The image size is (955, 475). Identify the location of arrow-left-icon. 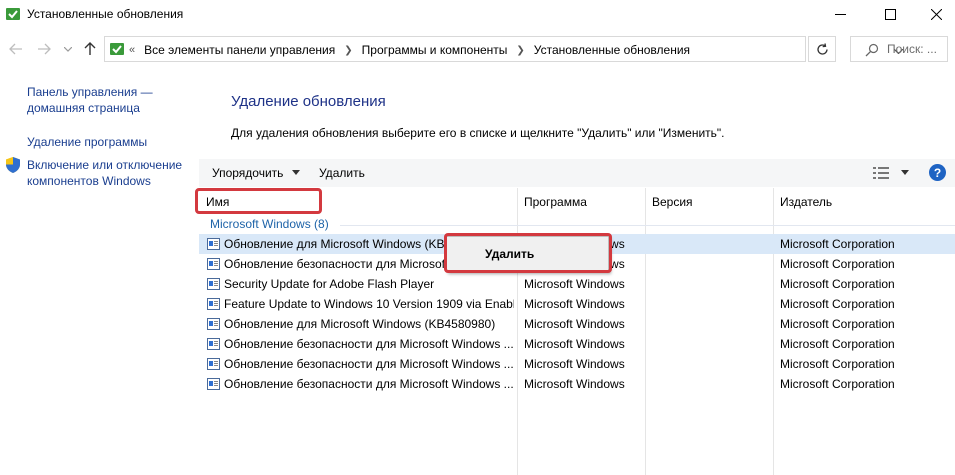
(15, 49).